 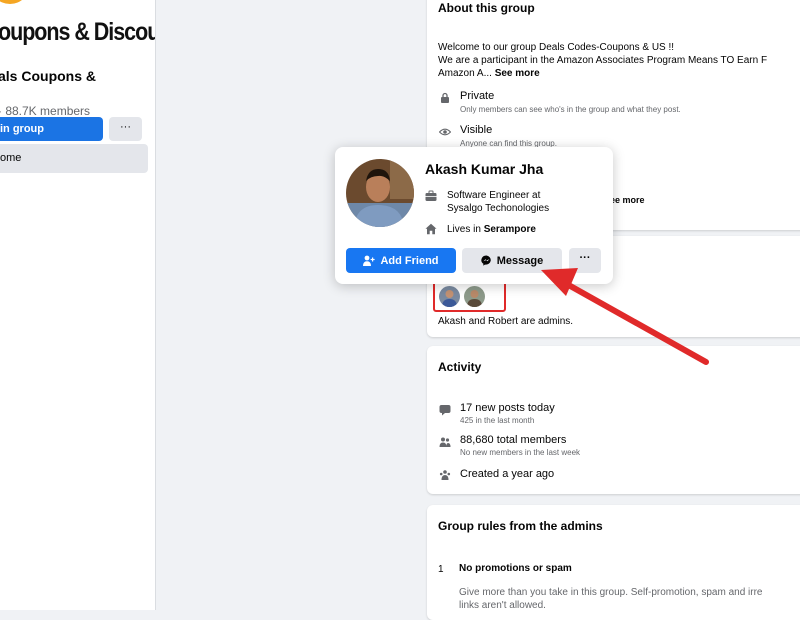 What do you see at coordinates (22, 129) in the screenshot?
I see `join-group-label: in group` at bounding box center [22, 129].